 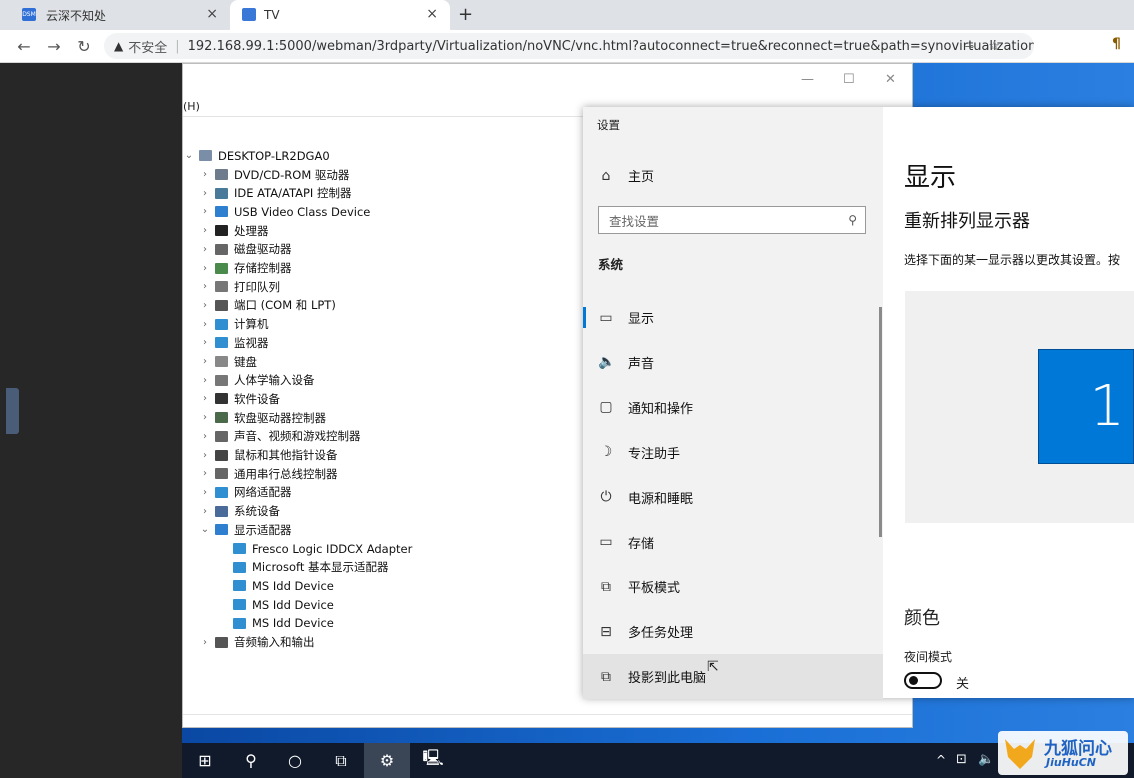 I want to click on settings-search-input: 查找设置 ⚲, so click(x=732, y=220).